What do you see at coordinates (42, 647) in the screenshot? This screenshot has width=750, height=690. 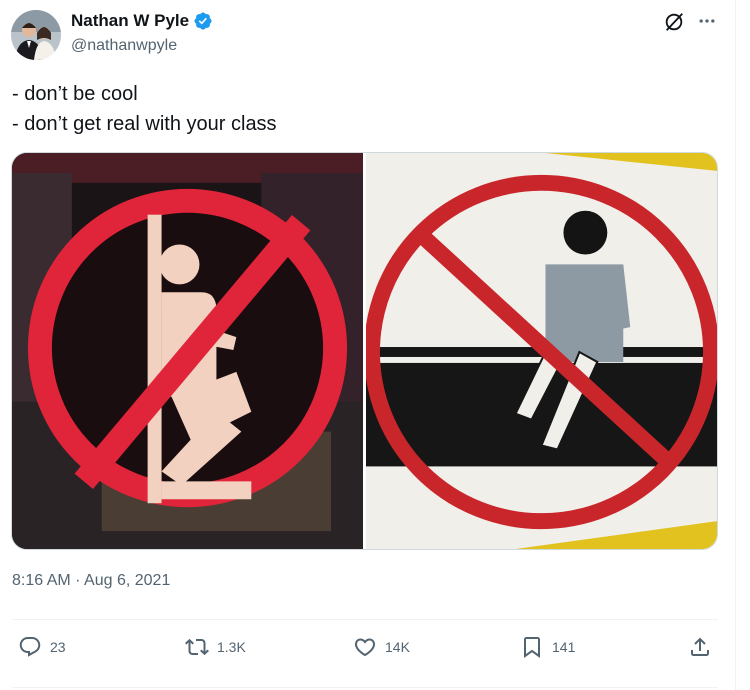 I see `reply-button: 23` at bounding box center [42, 647].